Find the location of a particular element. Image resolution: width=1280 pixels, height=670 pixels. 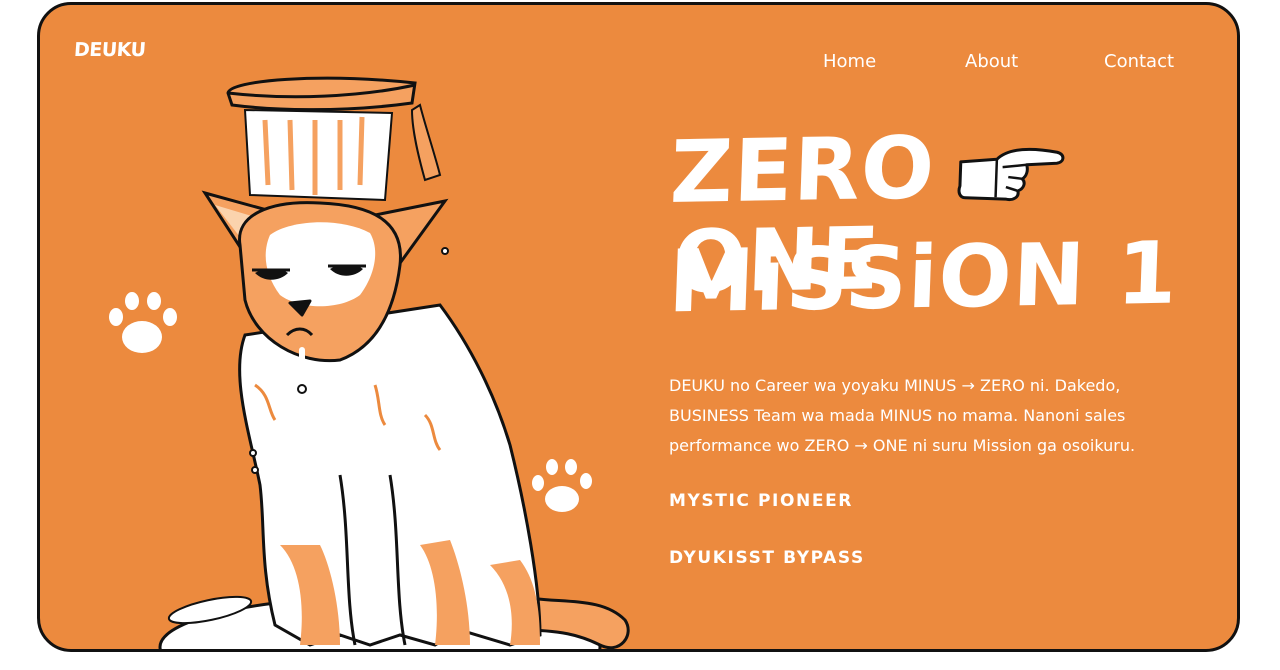

subtitle-dyukisst-bypass: DYUKISST BYPASS is located at coordinates (767, 558).